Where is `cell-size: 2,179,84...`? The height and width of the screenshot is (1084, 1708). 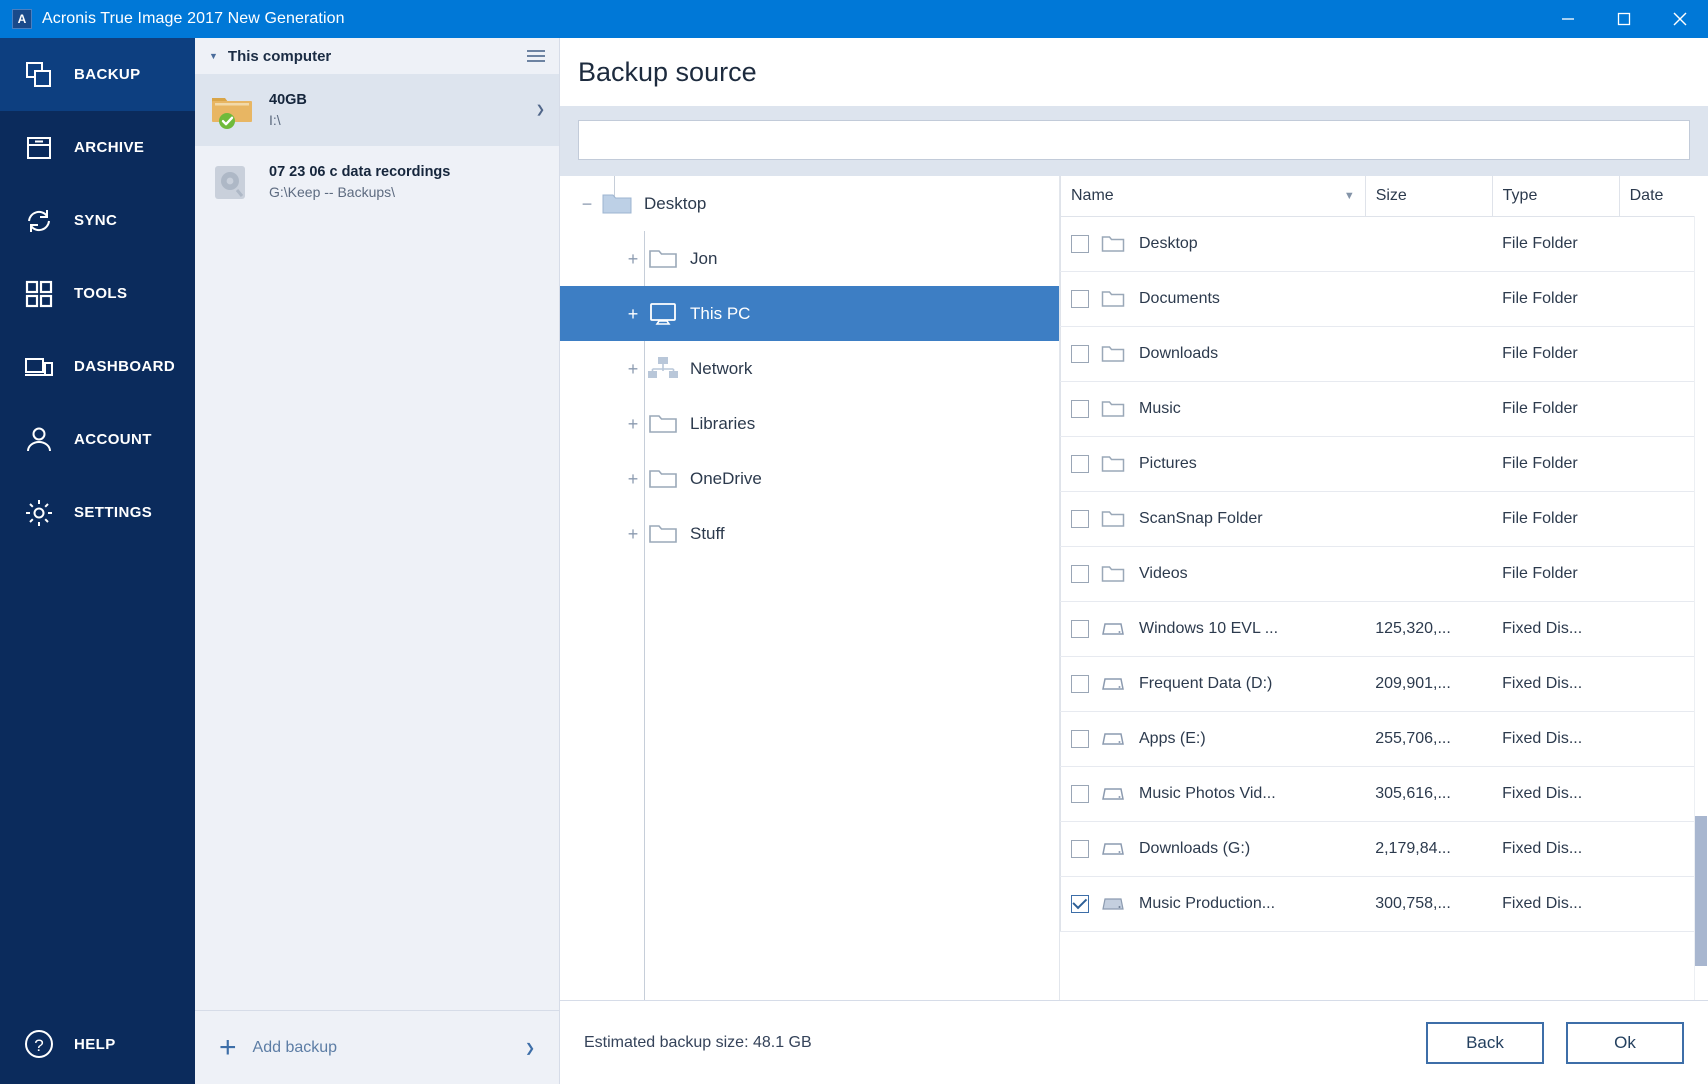
cell-size: 2,179,84... is located at coordinates (1429, 849).